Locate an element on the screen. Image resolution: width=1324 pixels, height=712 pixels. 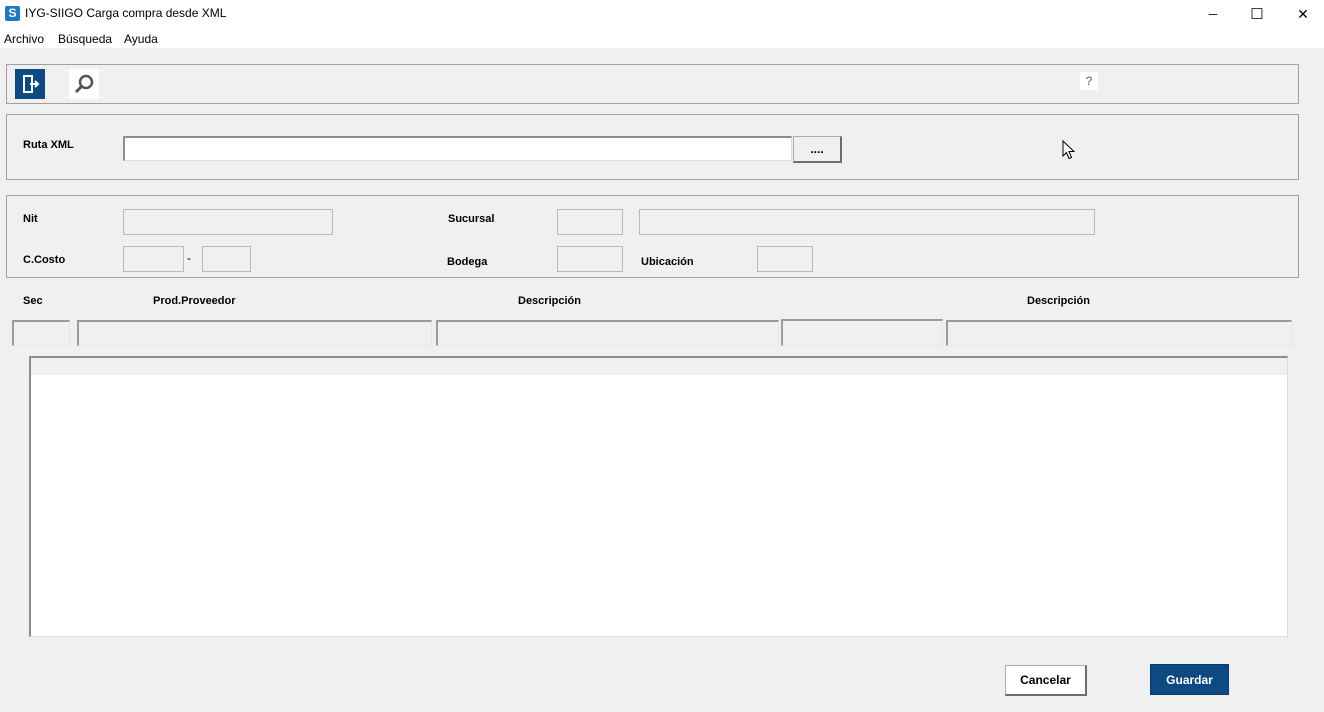
descripcion-header-2: Descripción is located at coordinates (1058, 301).